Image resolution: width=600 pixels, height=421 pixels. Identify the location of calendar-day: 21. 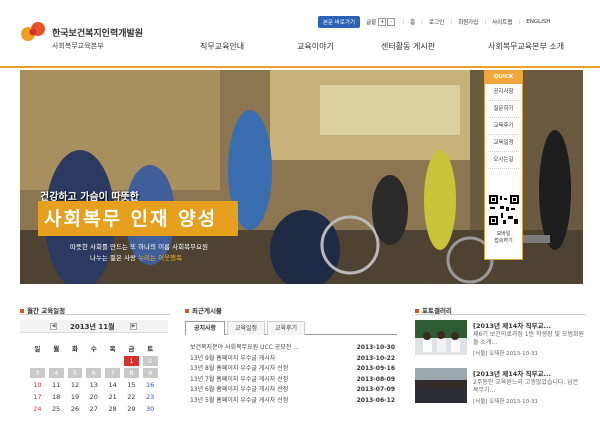
(112, 397).